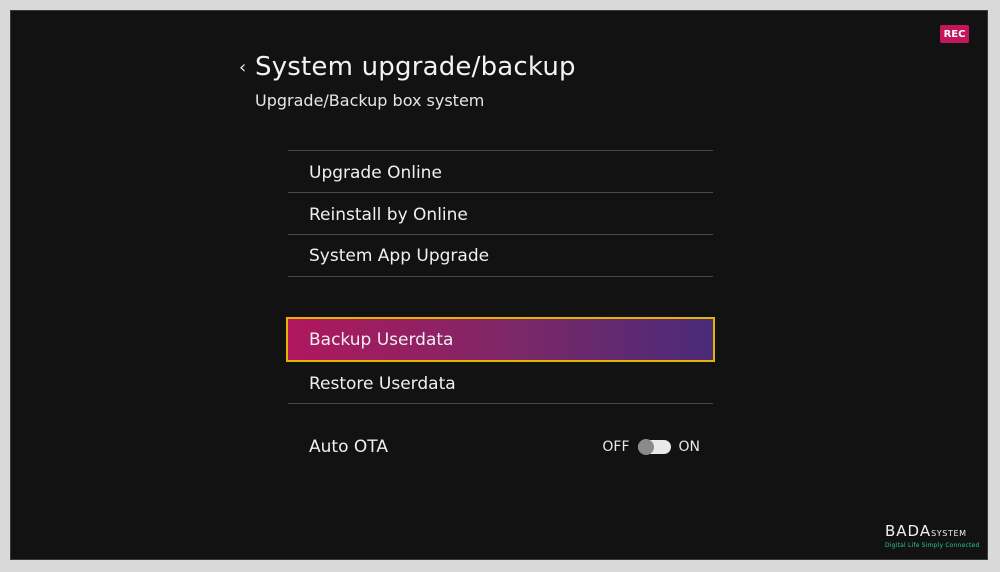 This screenshot has width=1000, height=572. What do you see at coordinates (616, 447) in the screenshot?
I see `toggle-off-label: OFF` at bounding box center [616, 447].